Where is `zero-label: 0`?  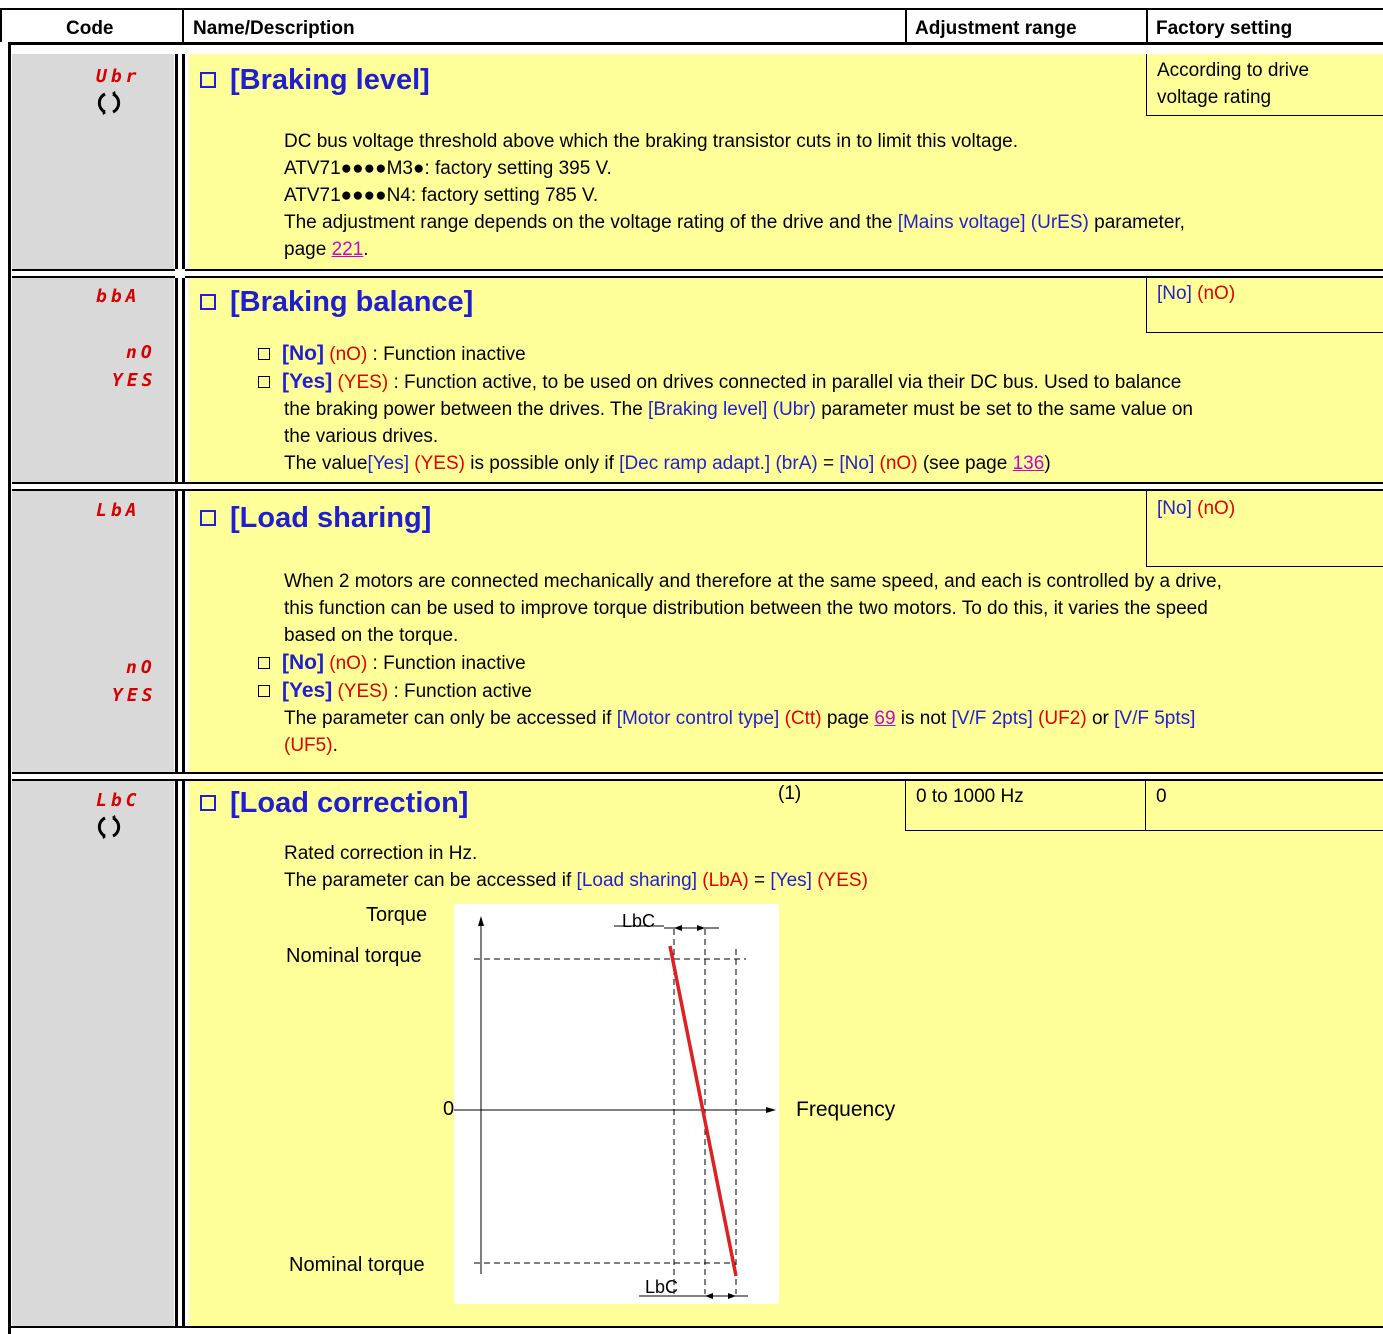 zero-label: 0 is located at coordinates (449, 1109).